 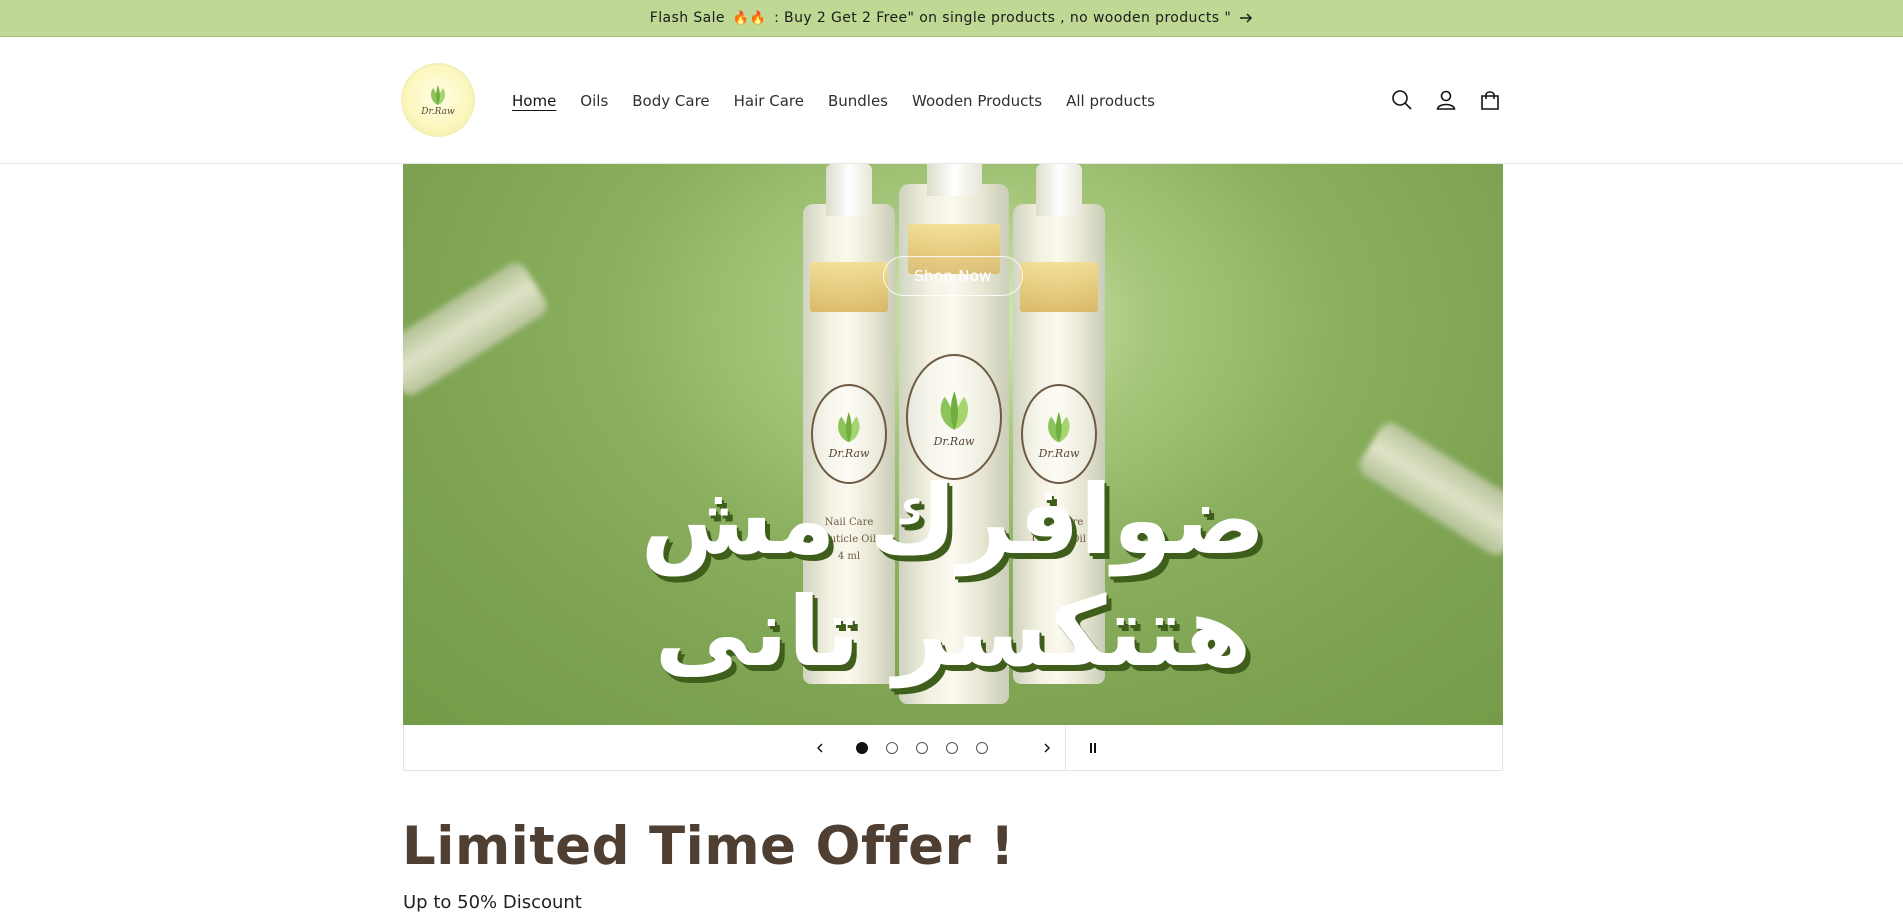 I want to click on search-icon, so click(x=1402, y=100).